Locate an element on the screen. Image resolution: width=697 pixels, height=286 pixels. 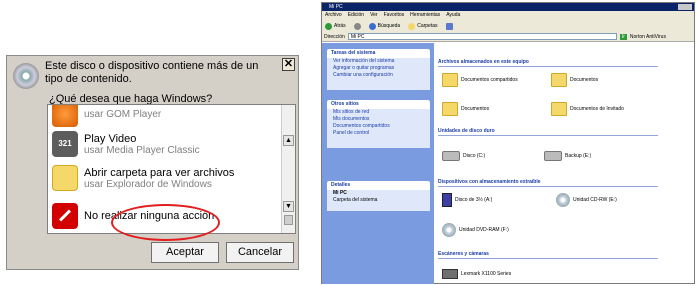
task-link: Agregar o quitar programas is located at coordinates (378, 68).